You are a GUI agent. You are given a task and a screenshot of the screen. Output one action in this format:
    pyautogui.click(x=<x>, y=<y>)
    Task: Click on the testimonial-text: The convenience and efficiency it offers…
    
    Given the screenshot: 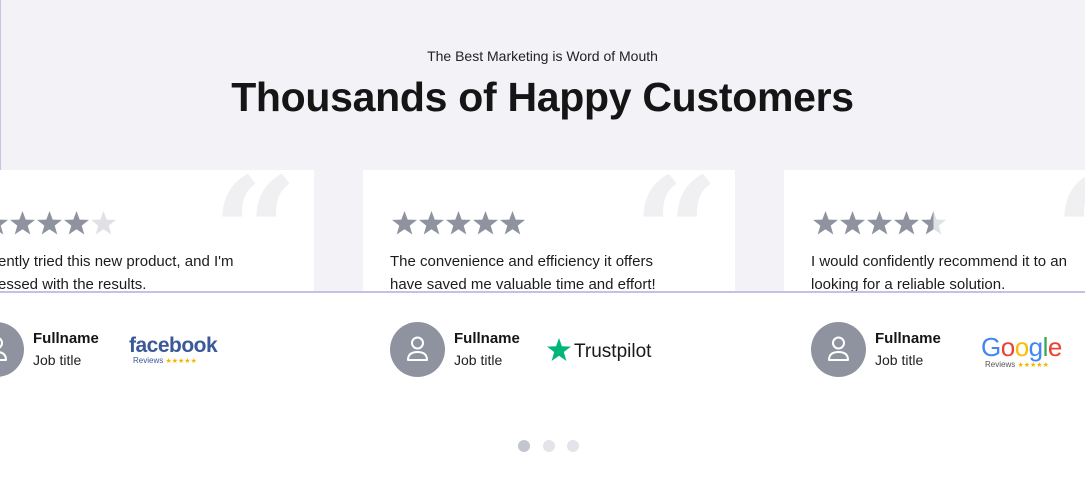 What is the action you would take?
    pyautogui.click(x=523, y=271)
    